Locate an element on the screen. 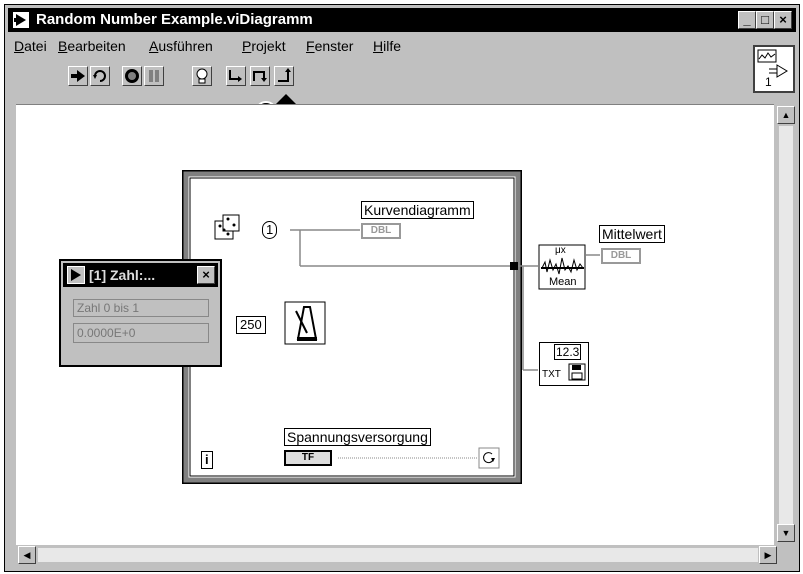 Image resolution: width=803 pixels, height=574 pixels. scroll-down-button: ▼ is located at coordinates (786, 533).